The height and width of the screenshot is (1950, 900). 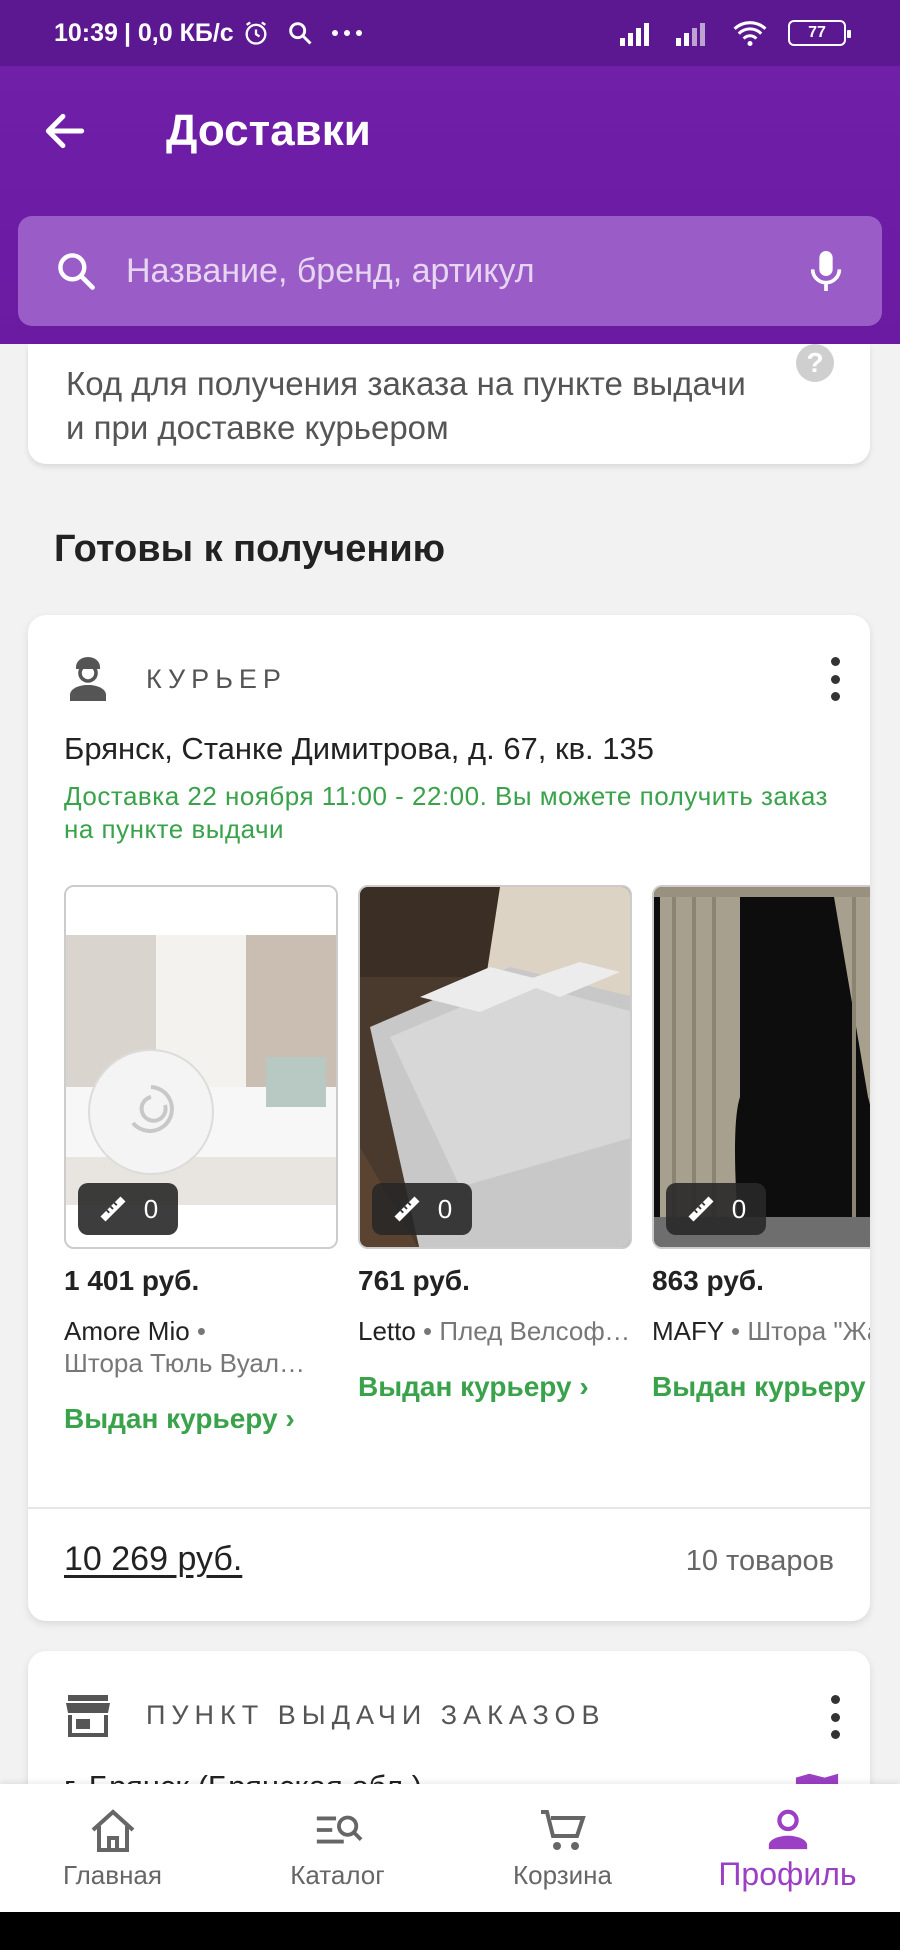 I want to click on more-status-icon, so click(x=346, y=33).